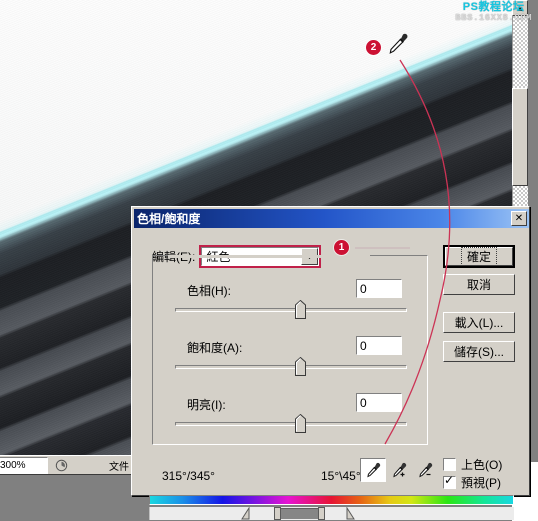 This screenshot has width=538, height=521. I want to click on eyedropper-minus-icon, so click(425, 470).